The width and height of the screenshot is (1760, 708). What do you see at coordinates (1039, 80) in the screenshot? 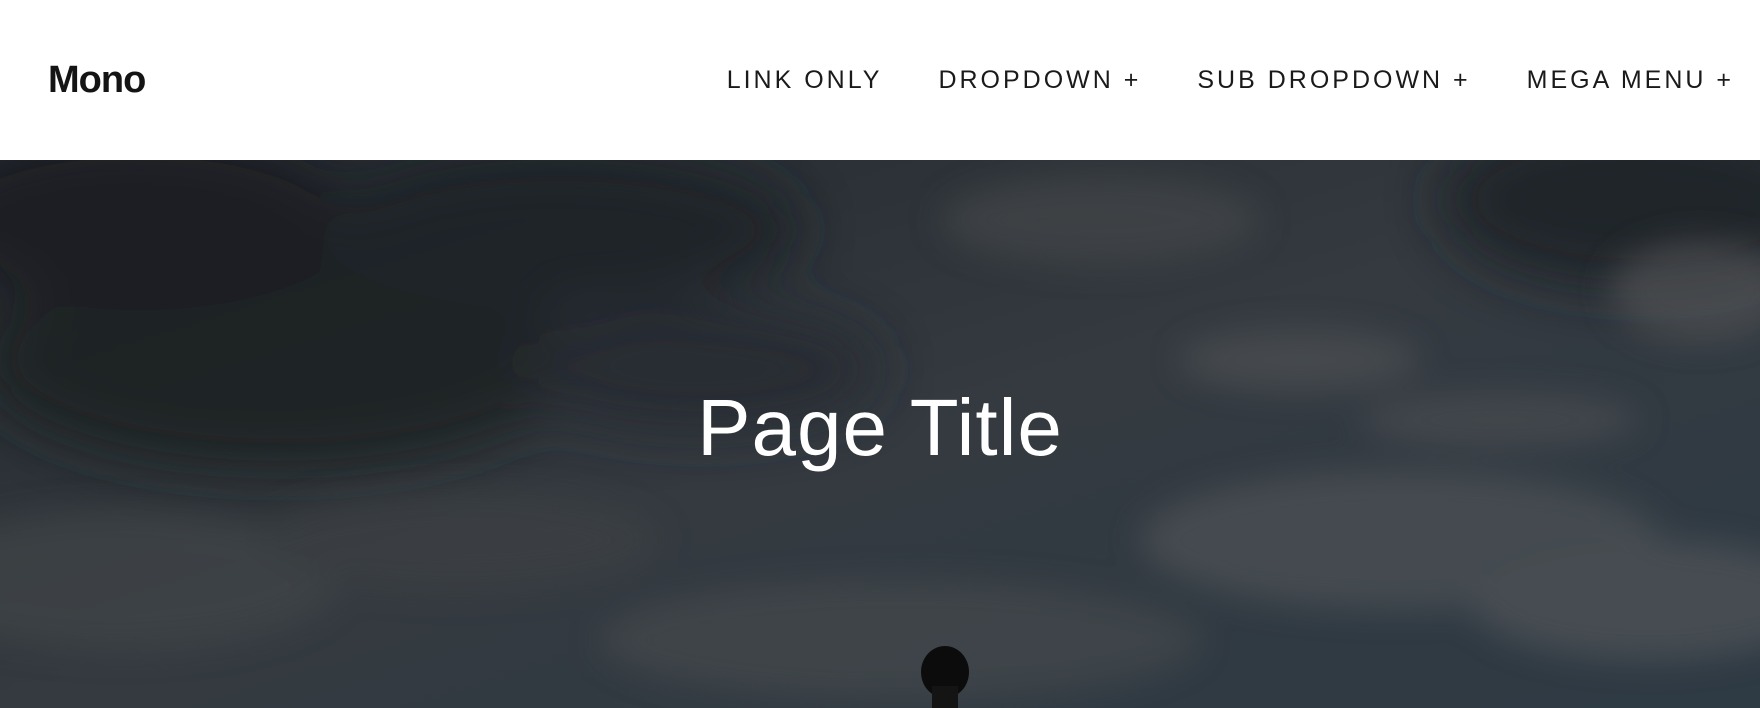
I see `nav-dropdown: DROPDOWN +` at bounding box center [1039, 80].